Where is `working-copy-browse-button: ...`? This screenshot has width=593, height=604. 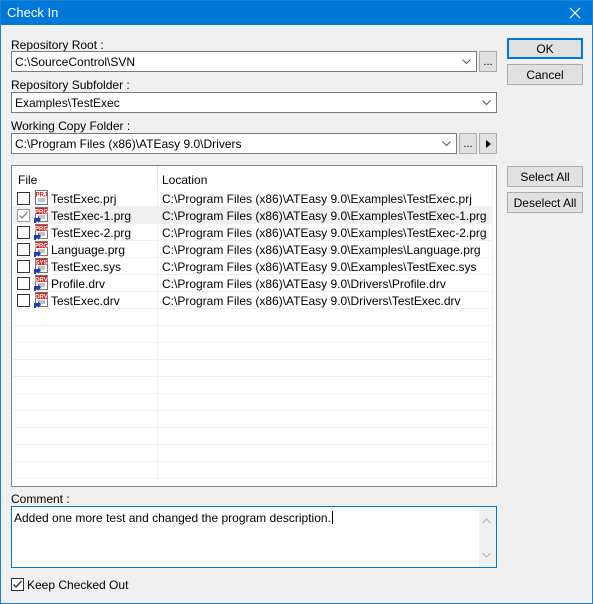
working-copy-browse-button: ... is located at coordinates (468, 143).